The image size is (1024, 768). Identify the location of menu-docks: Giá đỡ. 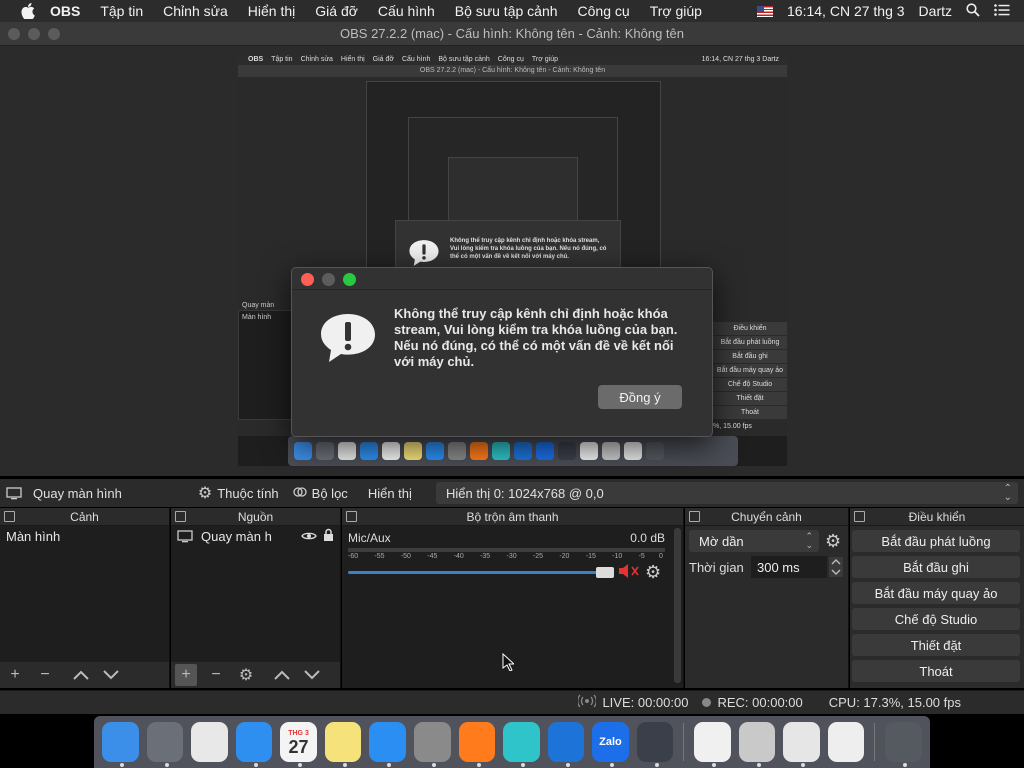
(336, 11).